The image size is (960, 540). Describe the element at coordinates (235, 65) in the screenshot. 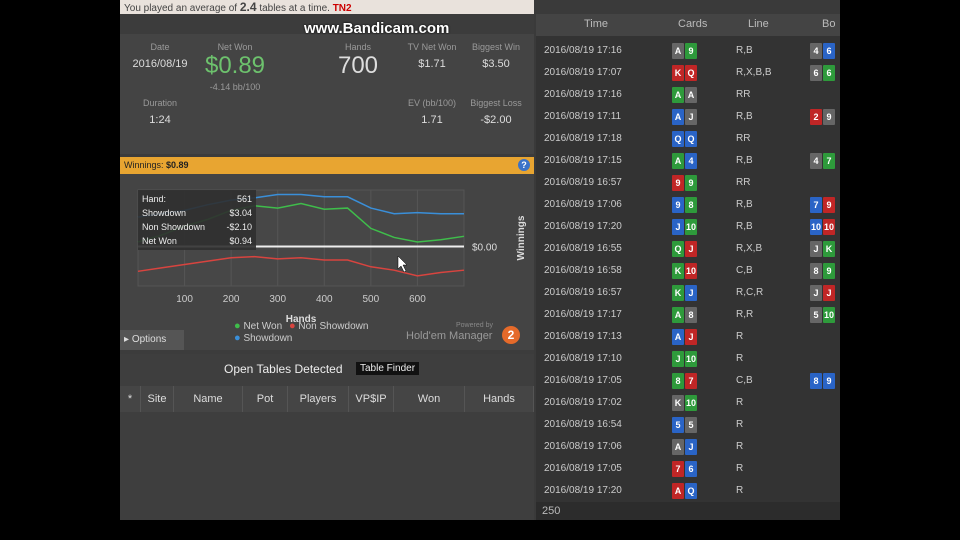

I see `net-won-value: $0.89` at that location.